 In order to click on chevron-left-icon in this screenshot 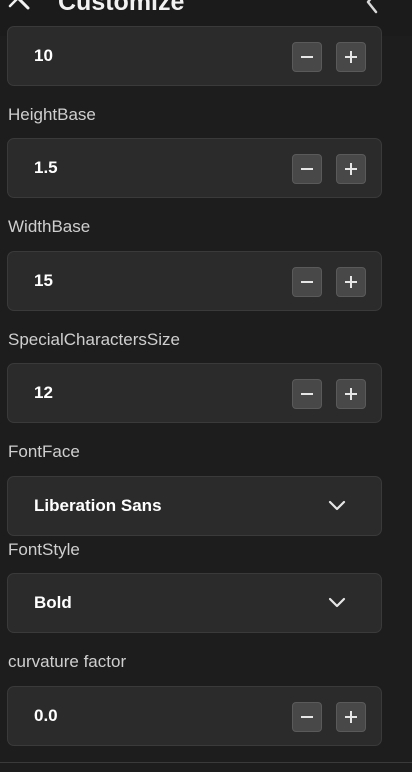, I will do `click(372, 7)`.